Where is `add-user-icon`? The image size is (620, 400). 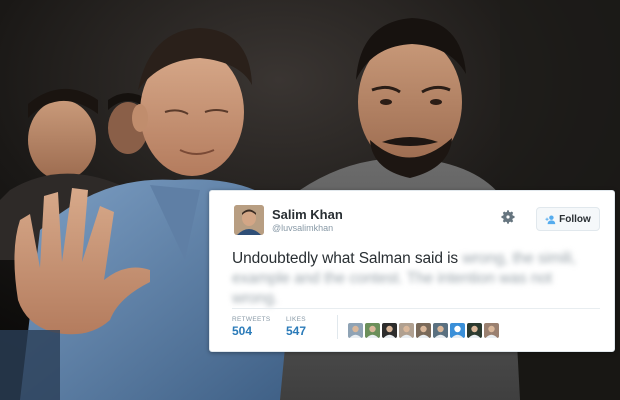 add-user-icon is located at coordinates (550, 219).